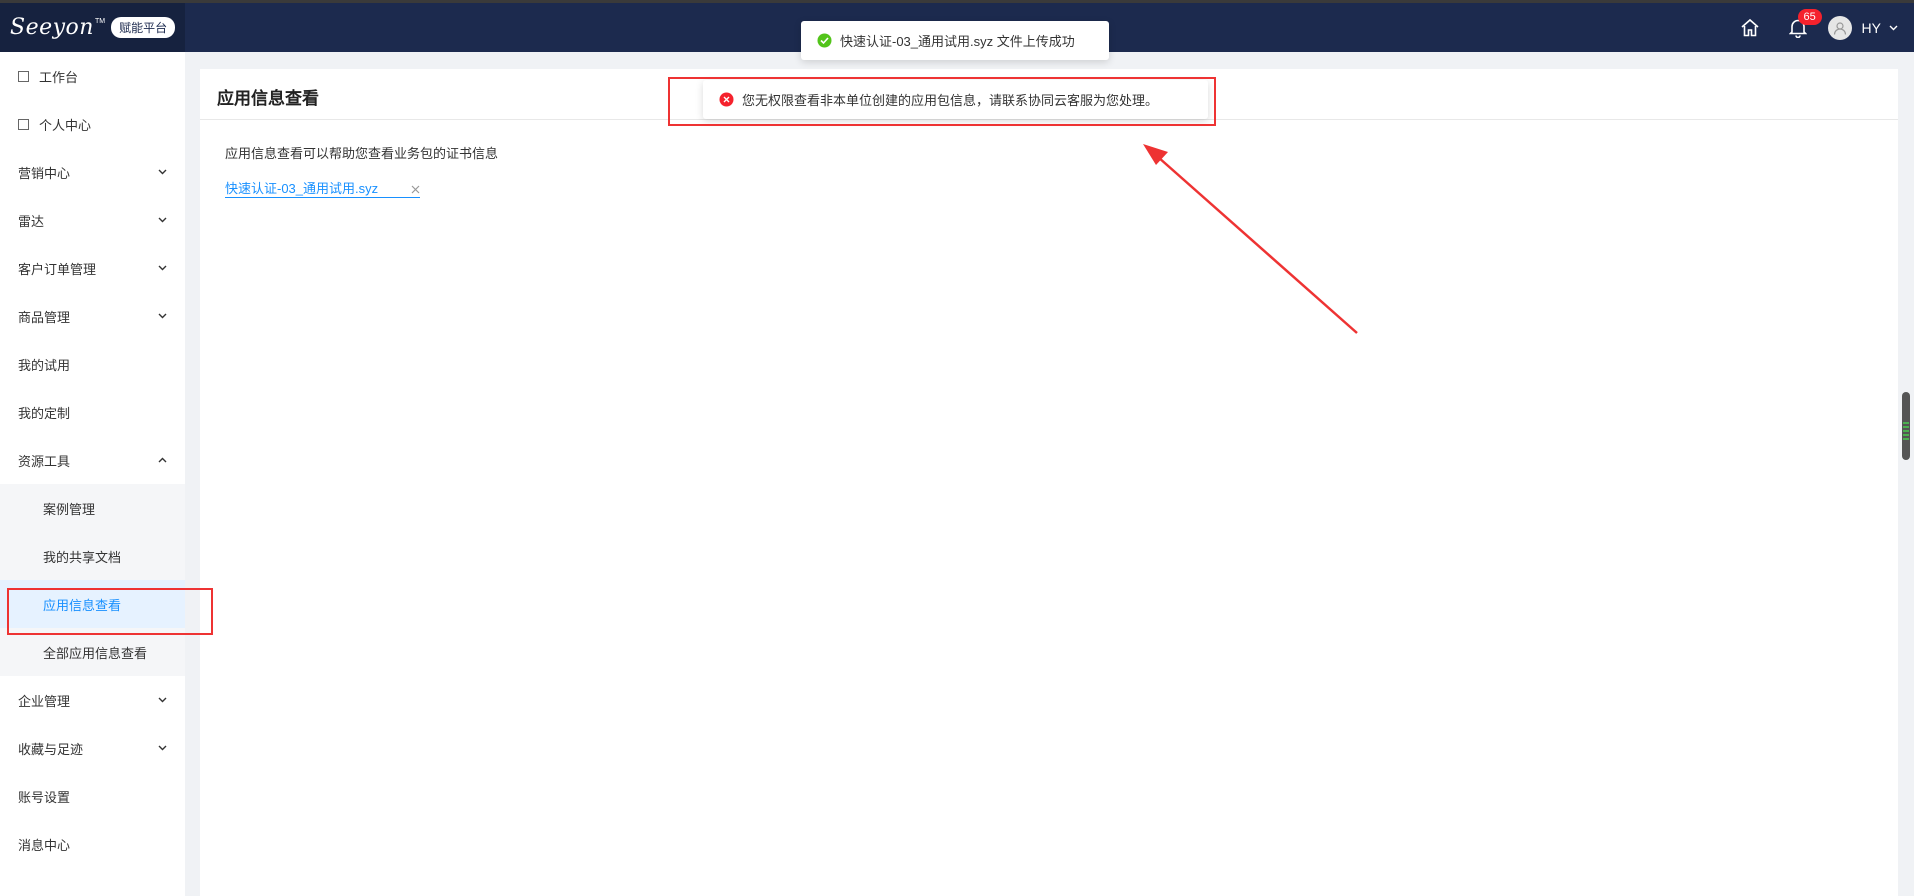  I want to click on sidebar-item-label: 客户订单管理, so click(57, 269).